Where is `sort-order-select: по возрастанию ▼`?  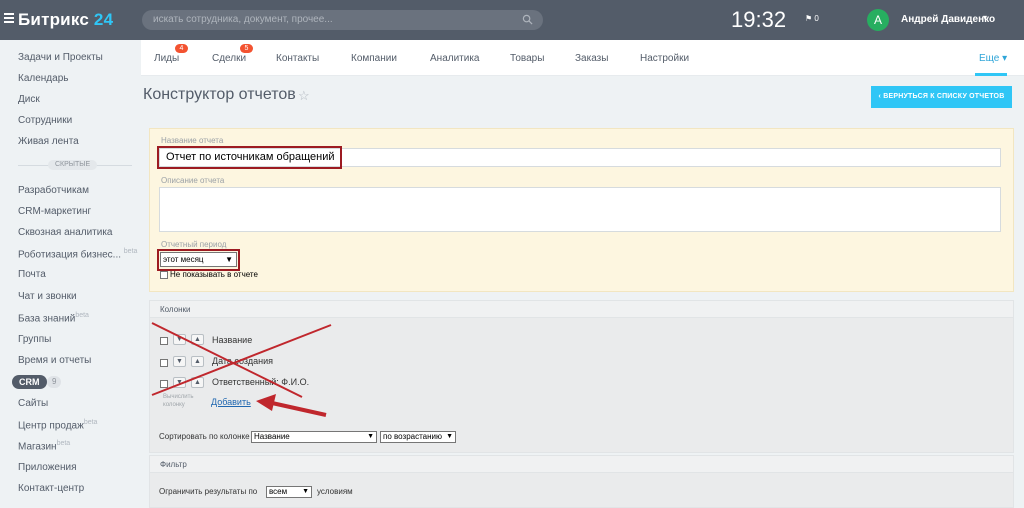 sort-order-select: по возрастанию ▼ is located at coordinates (418, 437).